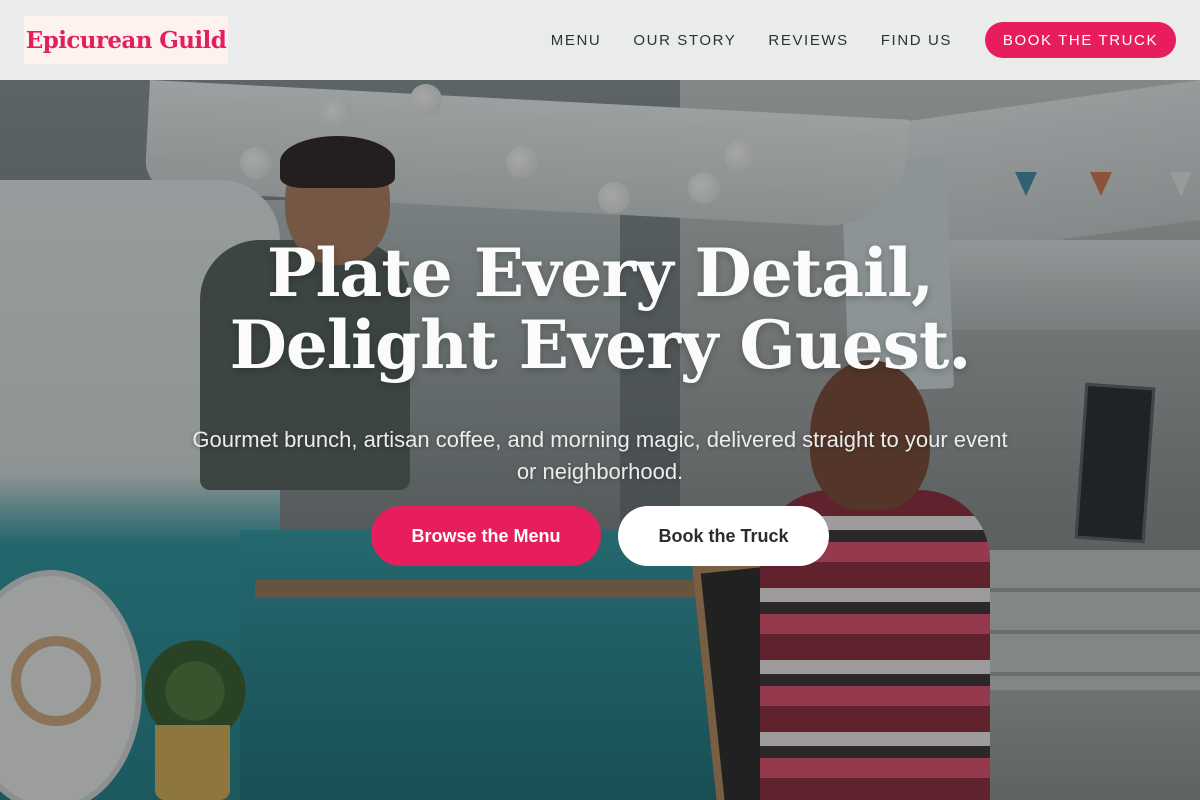 The image size is (1200, 800). I want to click on hero-headline-line2: Delight Every Guest., so click(600, 345).